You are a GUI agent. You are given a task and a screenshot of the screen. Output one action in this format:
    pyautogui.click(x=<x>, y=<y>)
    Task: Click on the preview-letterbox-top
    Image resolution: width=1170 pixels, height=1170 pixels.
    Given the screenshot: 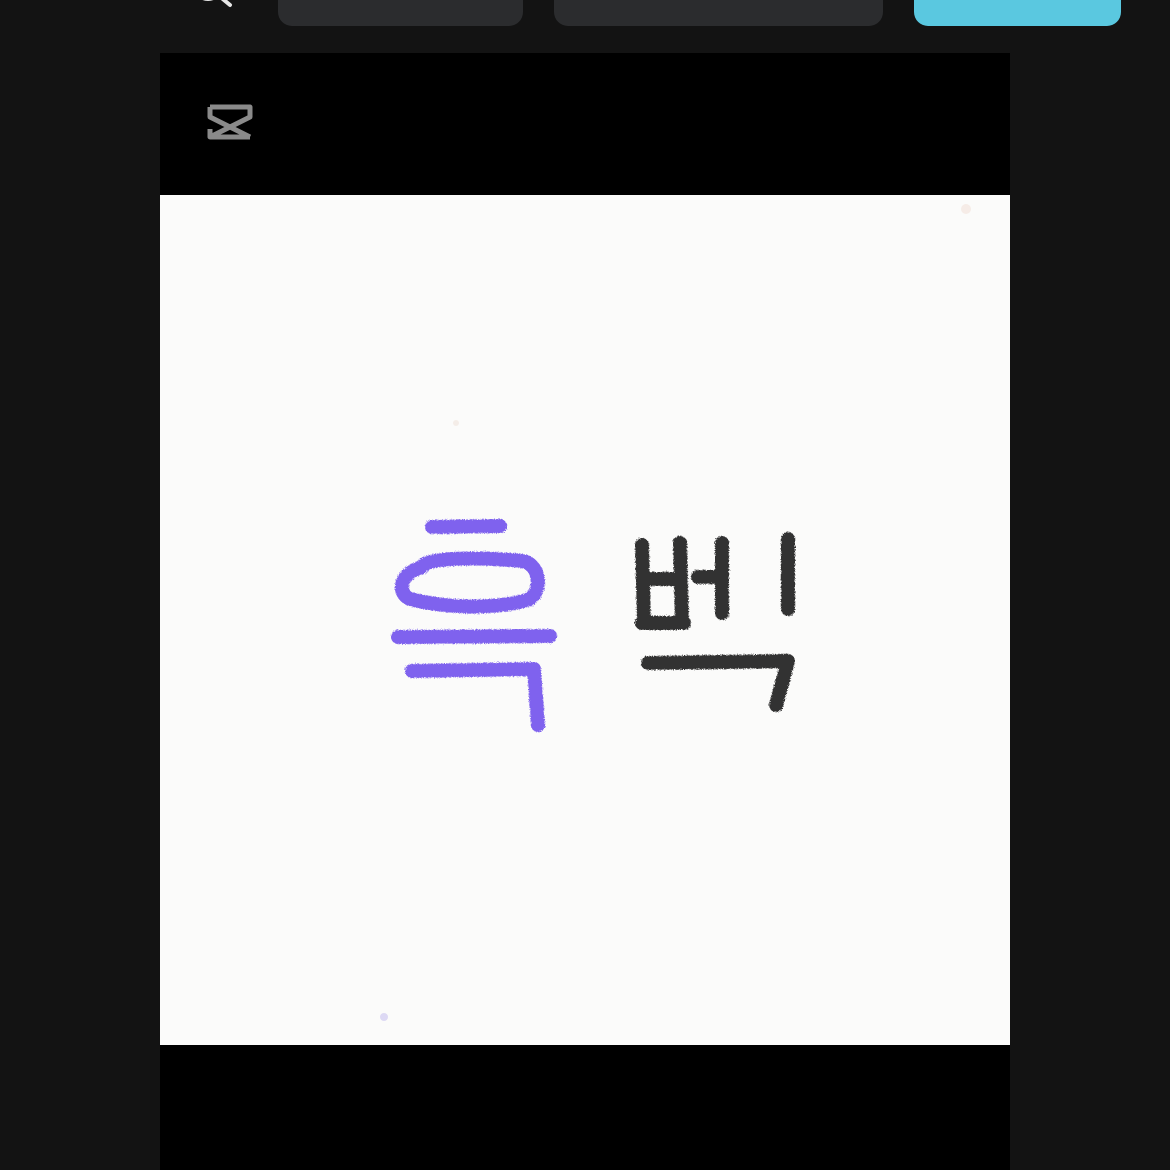 What is the action you would take?
    pyautogui.click(x=585, y=124)
    